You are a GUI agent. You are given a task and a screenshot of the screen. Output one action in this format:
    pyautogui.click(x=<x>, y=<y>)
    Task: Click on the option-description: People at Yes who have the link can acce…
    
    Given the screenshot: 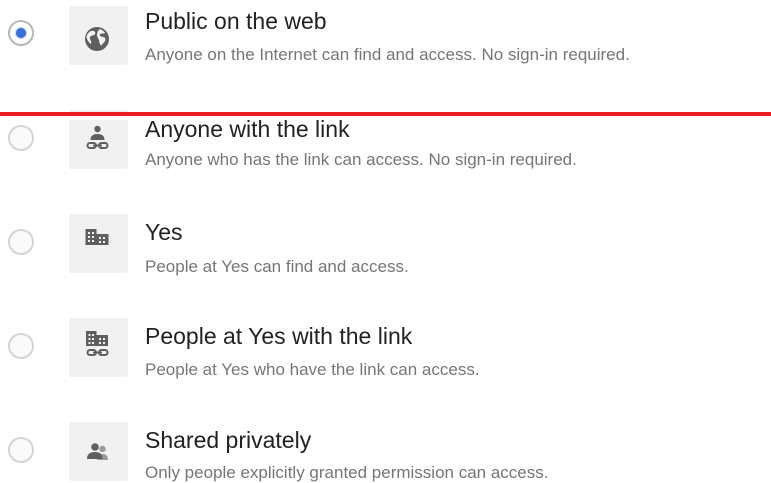 What is the action you would take?
    pyautogui.click(x=312, y=369)
    